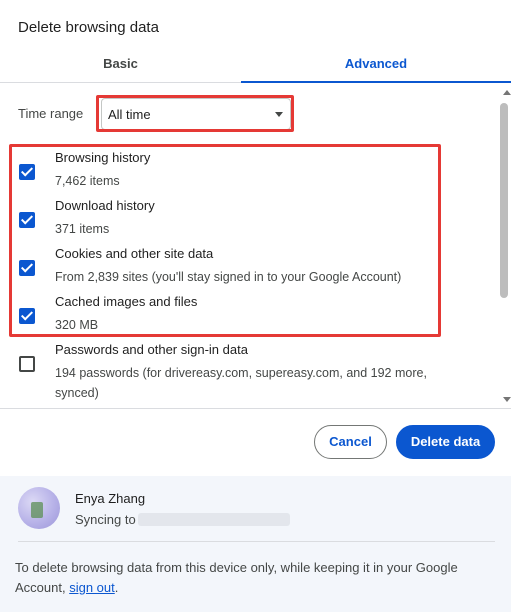 This screenshot has height=612, width=511. Describe the element at coordinates (376, 67) in the screenshot. I see `tab-advanced: Advanced` at that location.